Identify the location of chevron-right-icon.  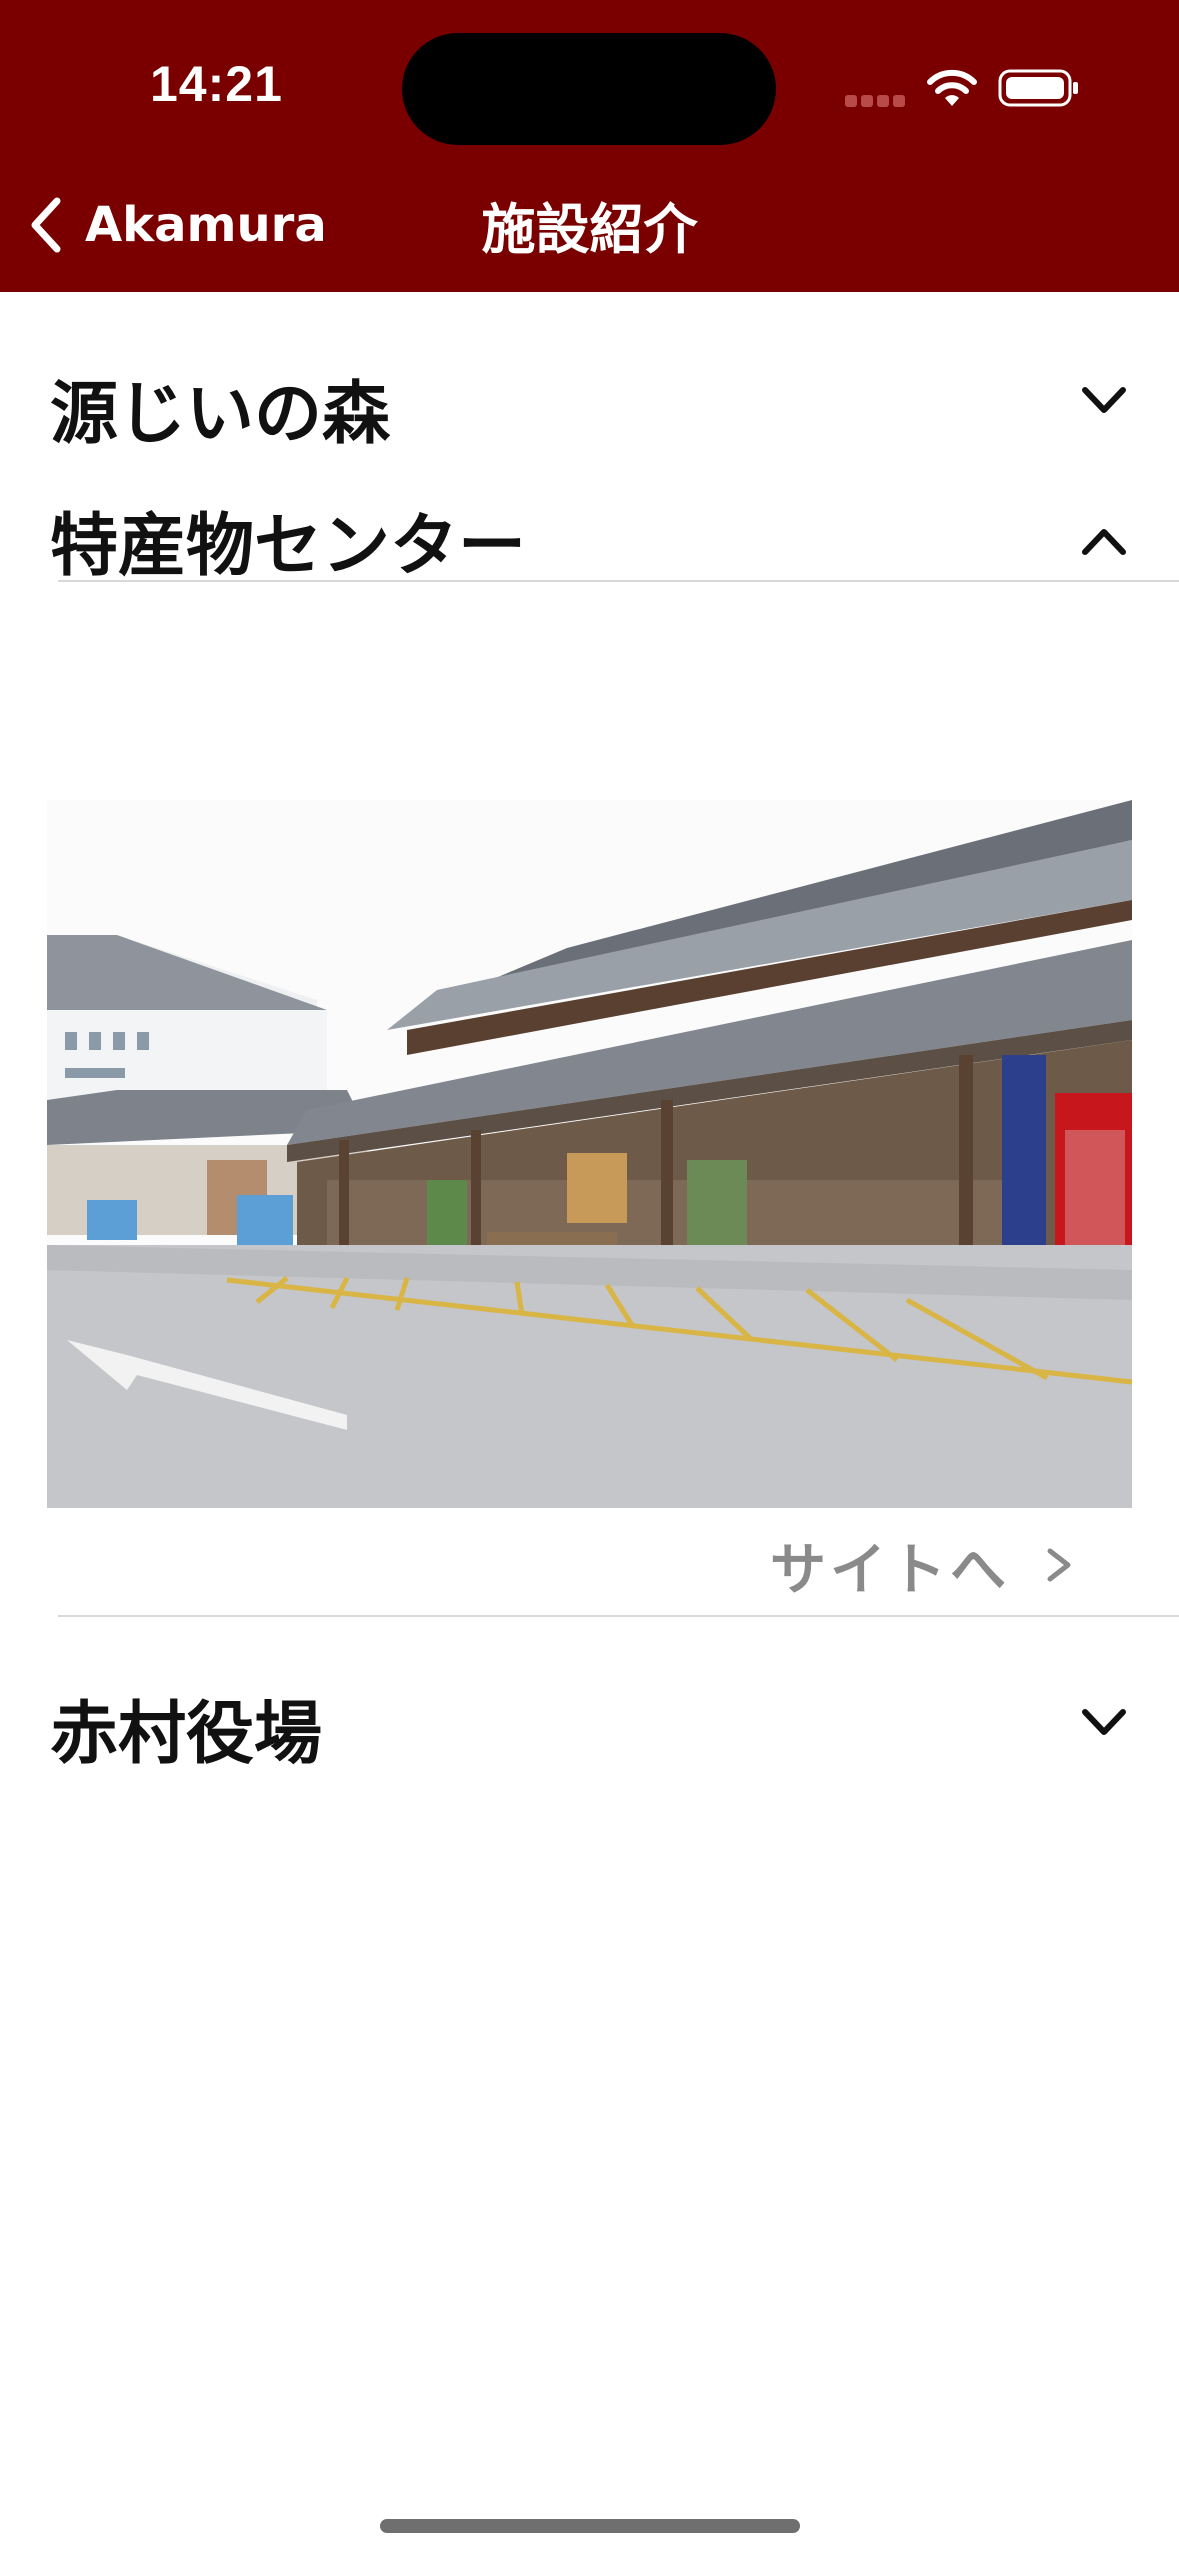
(1059, 1565).